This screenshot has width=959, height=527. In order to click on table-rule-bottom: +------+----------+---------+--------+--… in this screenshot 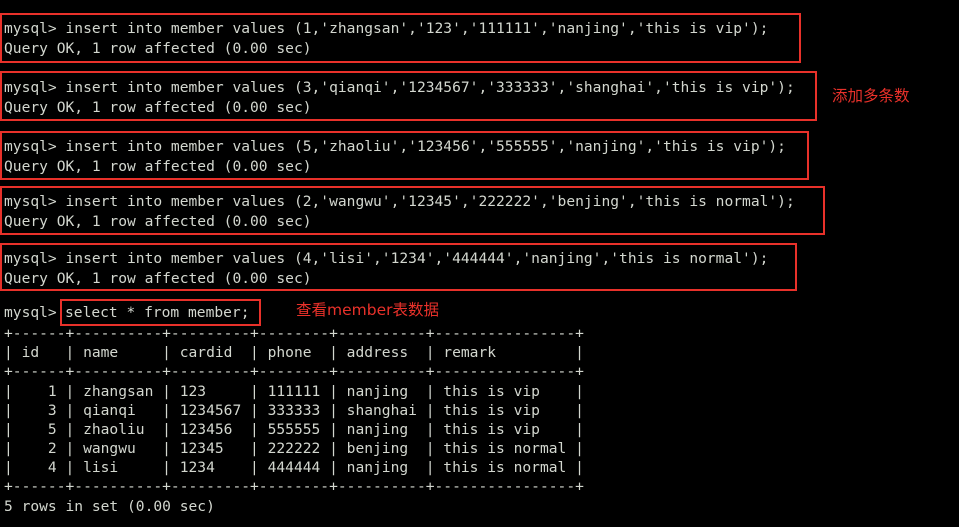, I will do `click(294, 486)`.